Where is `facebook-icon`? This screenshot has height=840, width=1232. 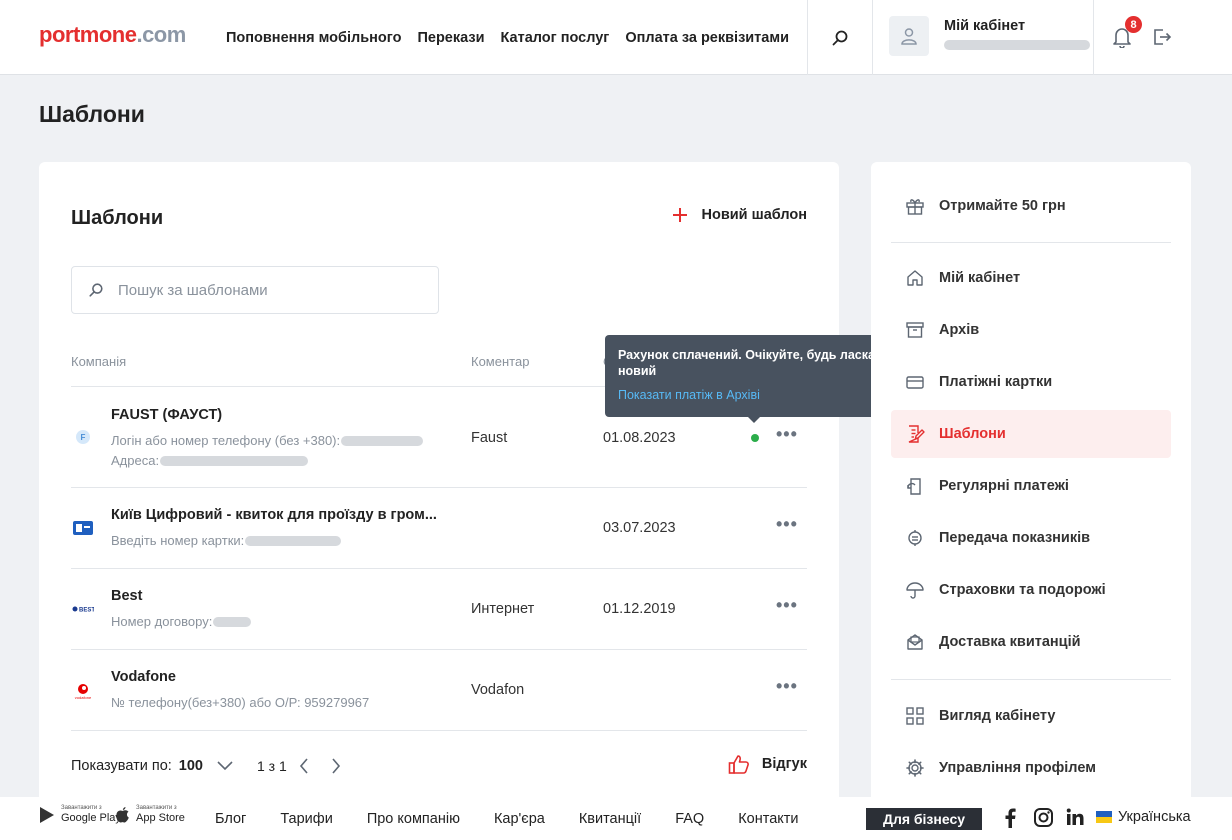 facebook-icon is located at coordinates (1010, 818).